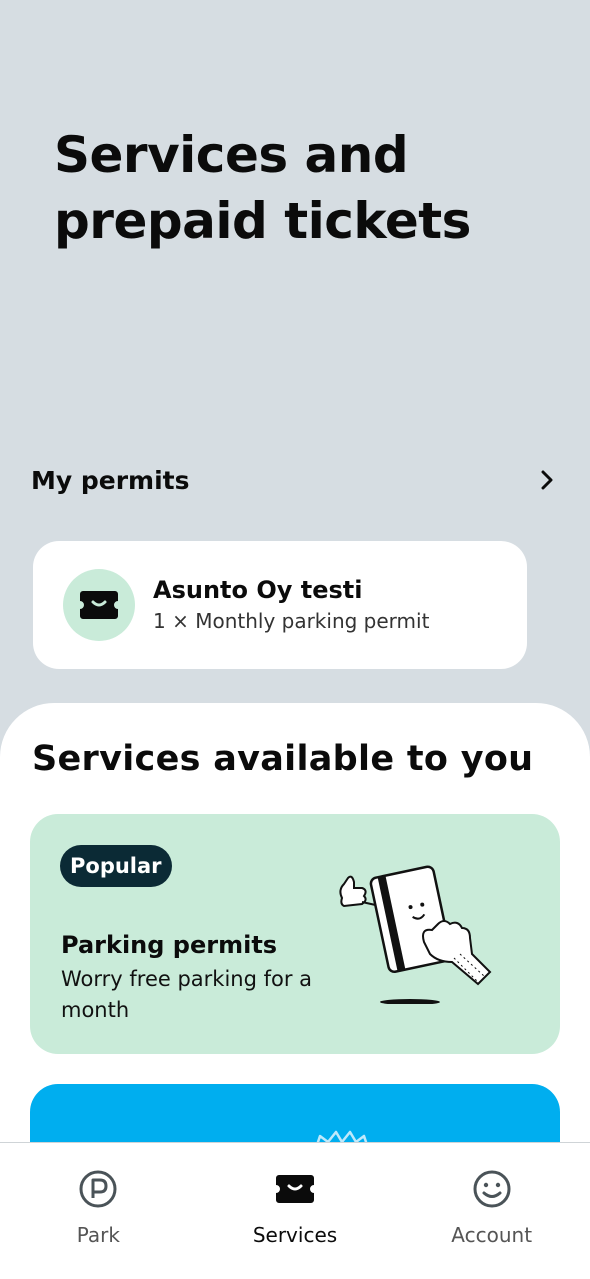  What do you see at coordinates (258, 590) in the screenshot?
I see `permit-title: Asunto Oy testi` at bounding box center [258, 590].